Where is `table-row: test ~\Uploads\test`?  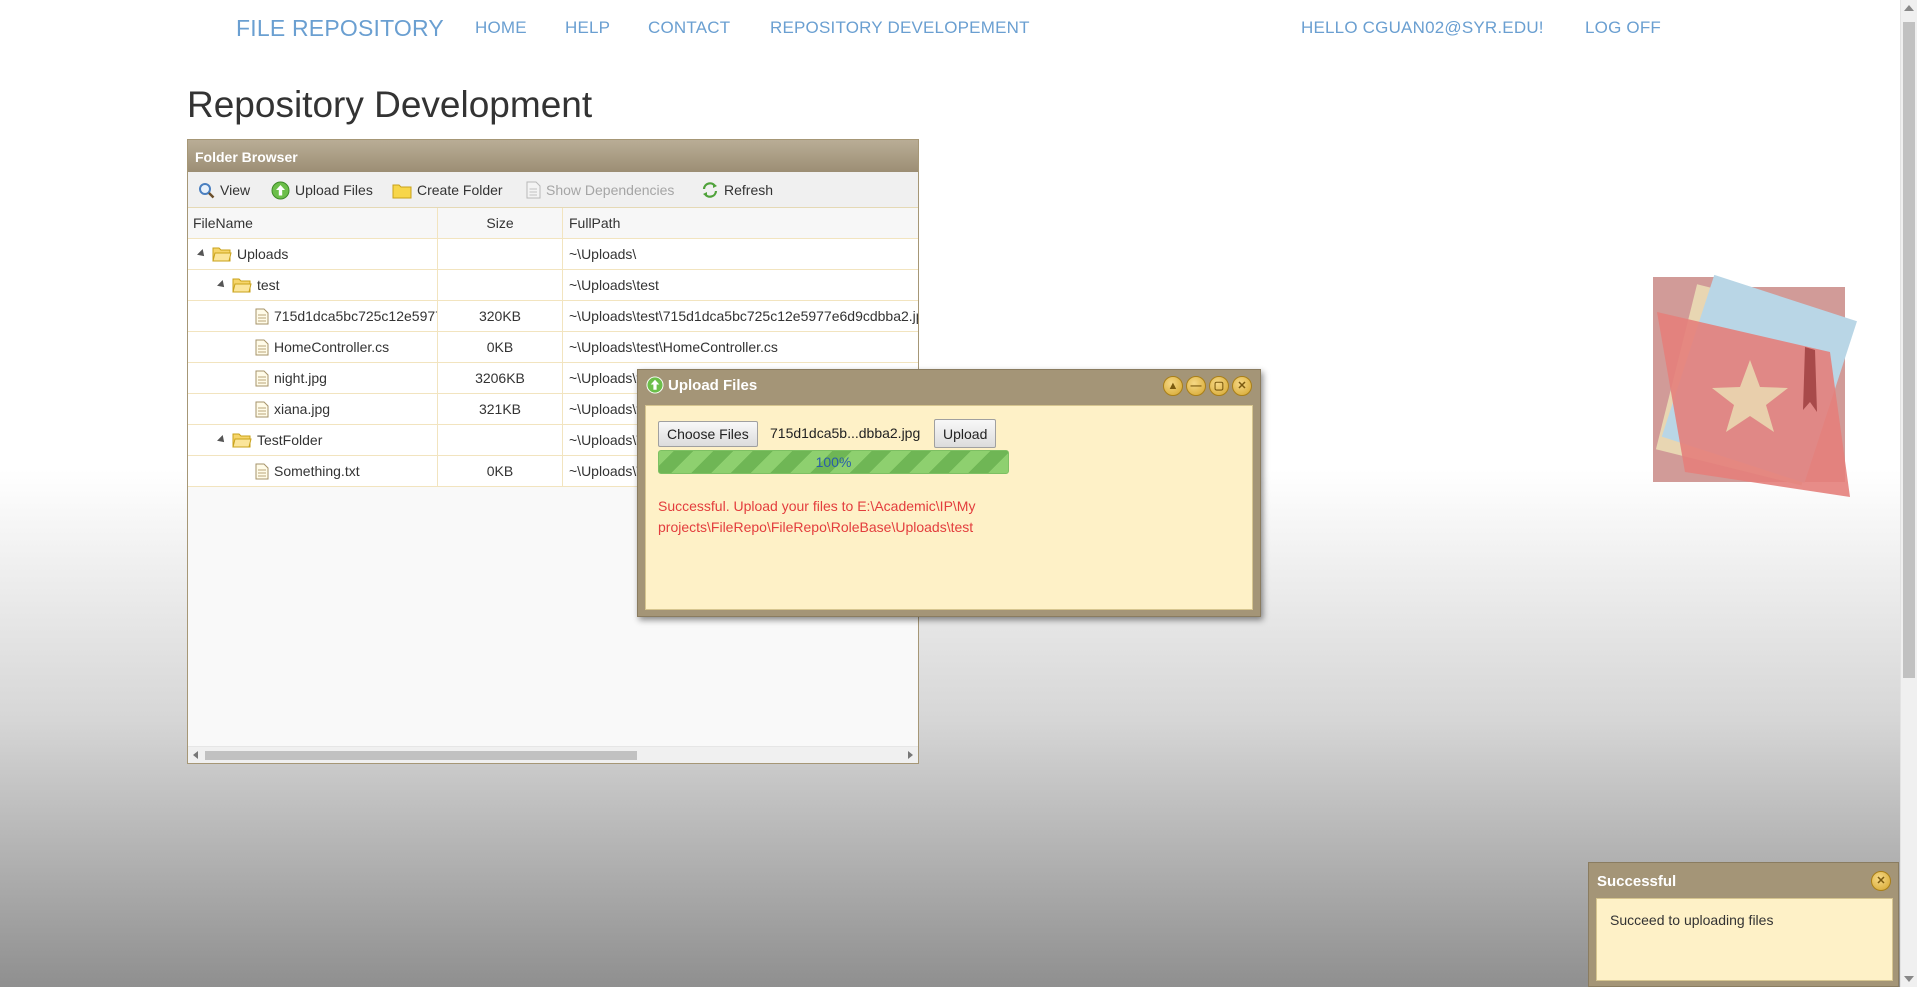
table-row: test ~\Uploads\test is located at coordinates (553, 285).